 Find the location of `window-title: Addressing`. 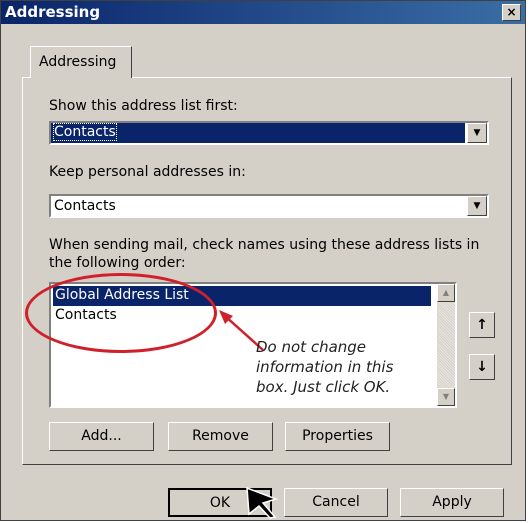

window-title: Addressing is located at coordinates (53, 12).